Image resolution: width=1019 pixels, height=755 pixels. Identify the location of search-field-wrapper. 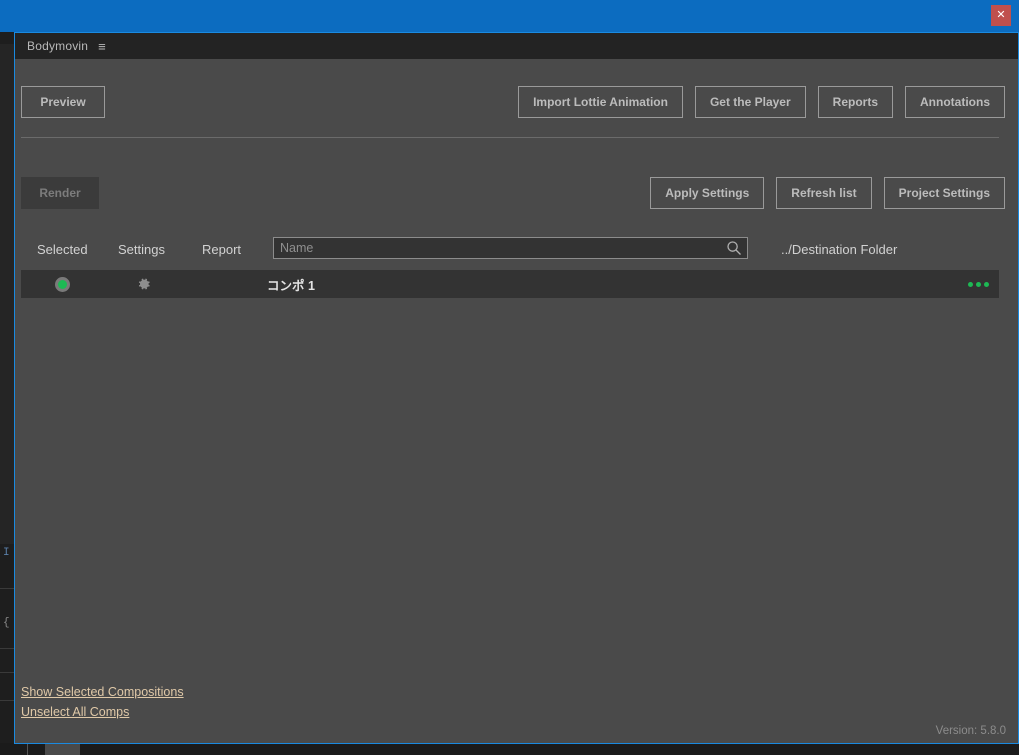
(510, 248).